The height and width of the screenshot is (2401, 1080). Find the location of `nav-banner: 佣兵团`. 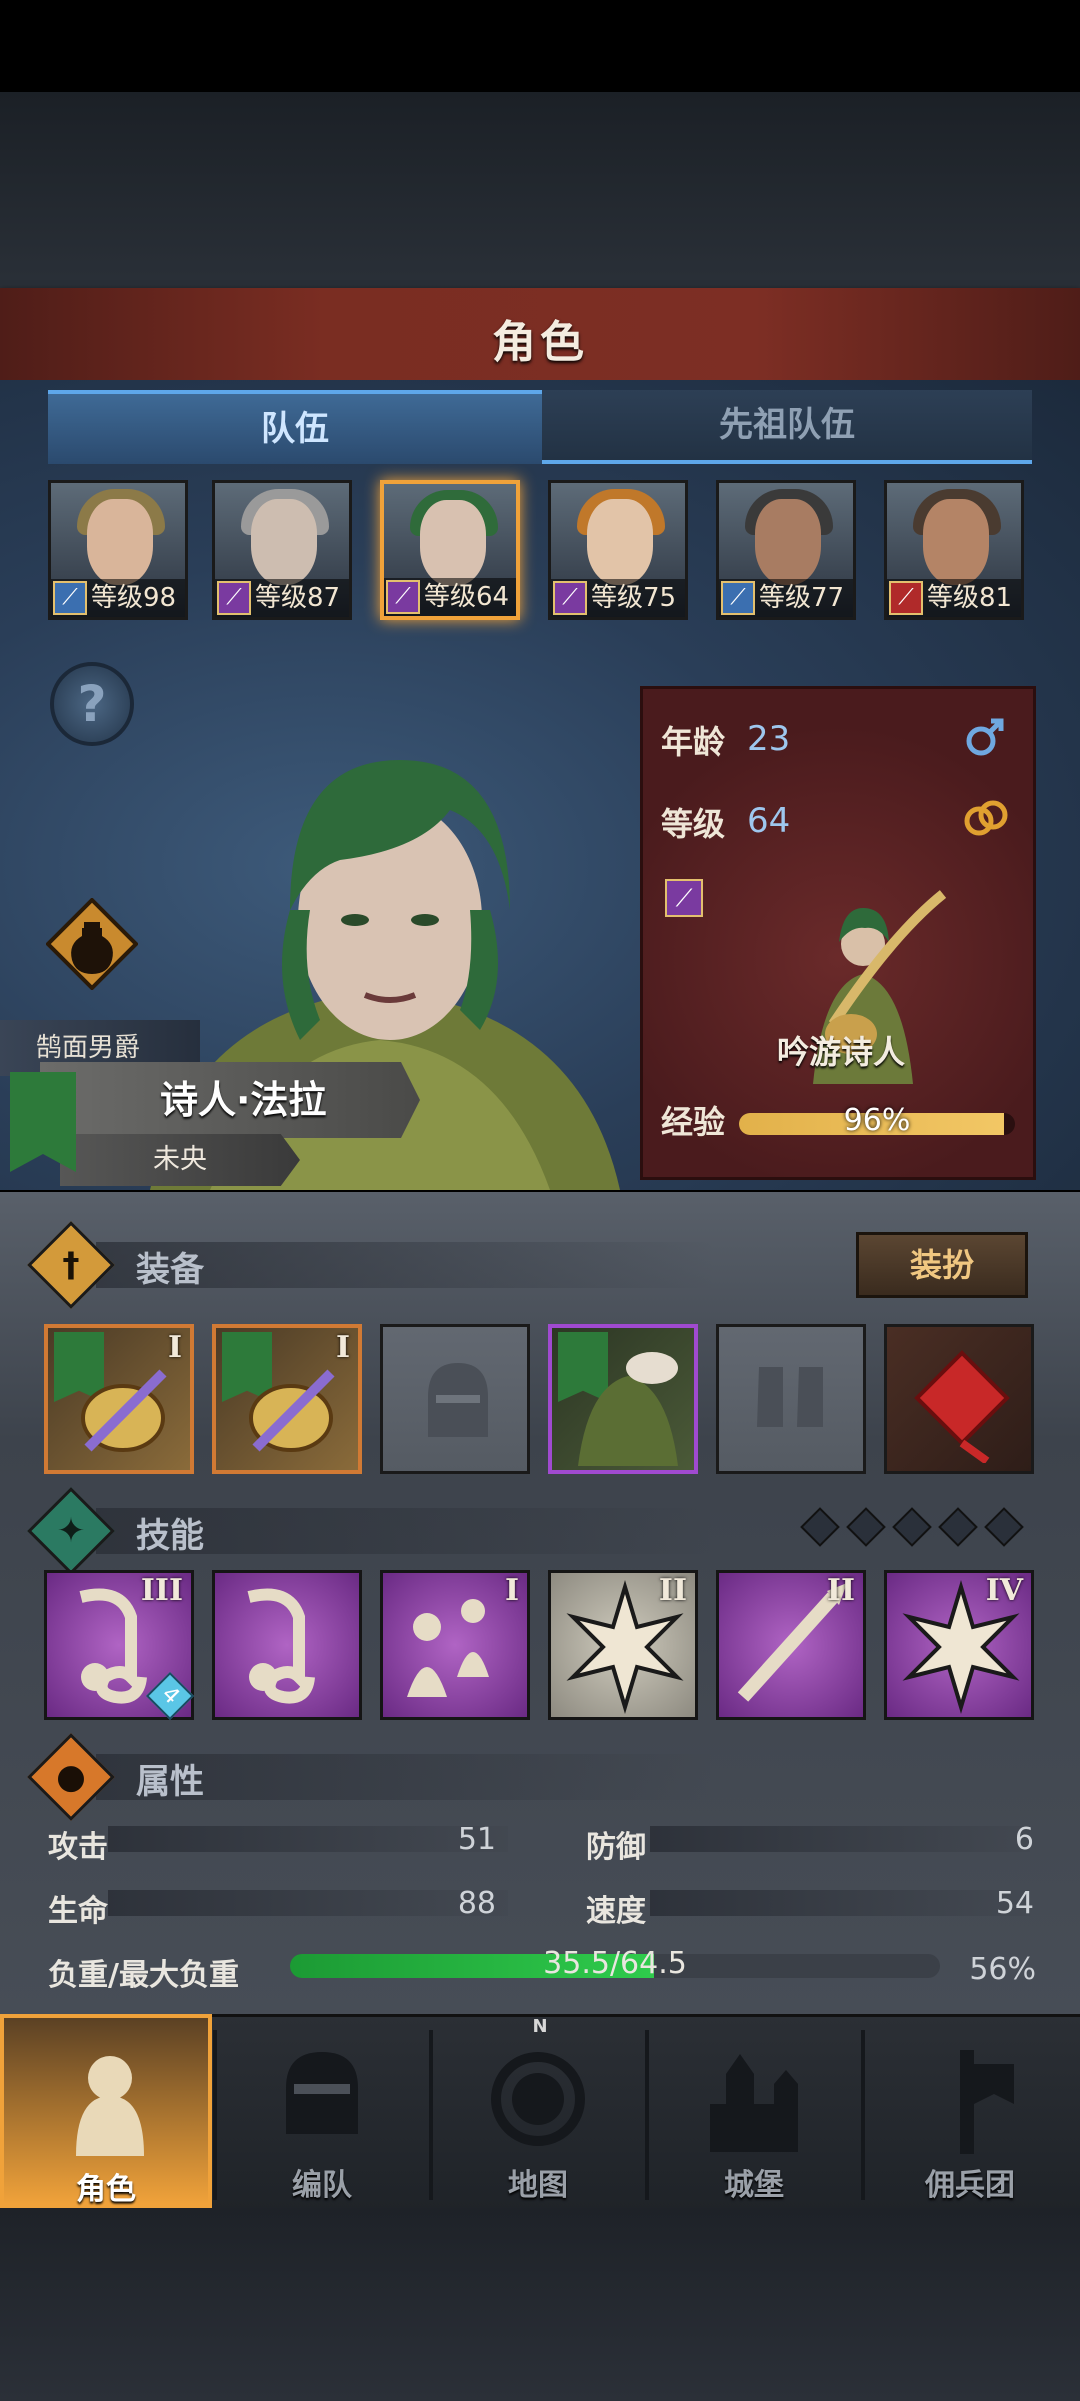

nav-banner: 佣兵团 is located at coordinates (970, 2111).